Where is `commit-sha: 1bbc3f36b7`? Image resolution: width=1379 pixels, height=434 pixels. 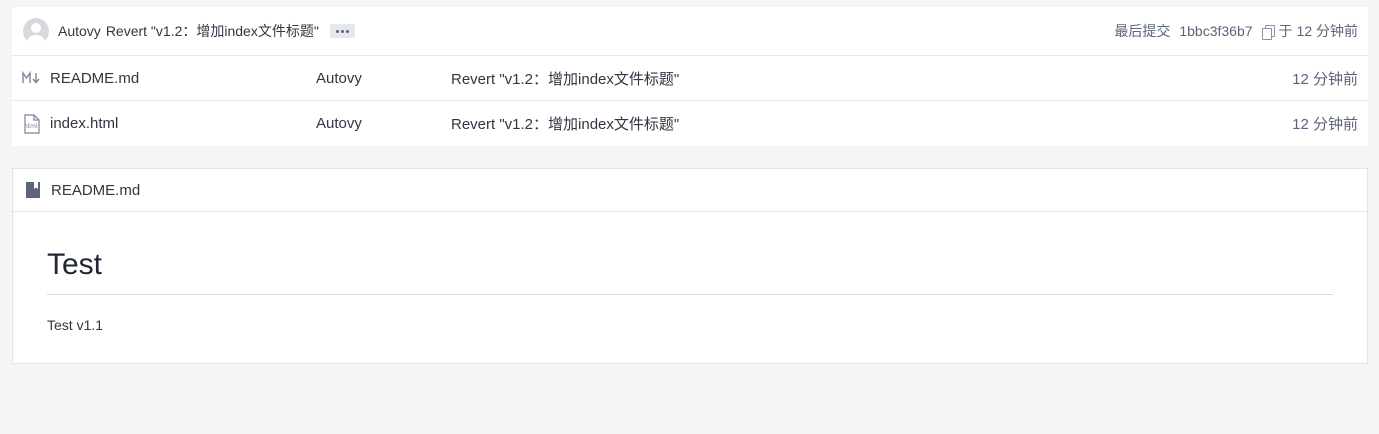 commit-sha: 1bbc3f36b7 is located at coordinates (1215, 31).